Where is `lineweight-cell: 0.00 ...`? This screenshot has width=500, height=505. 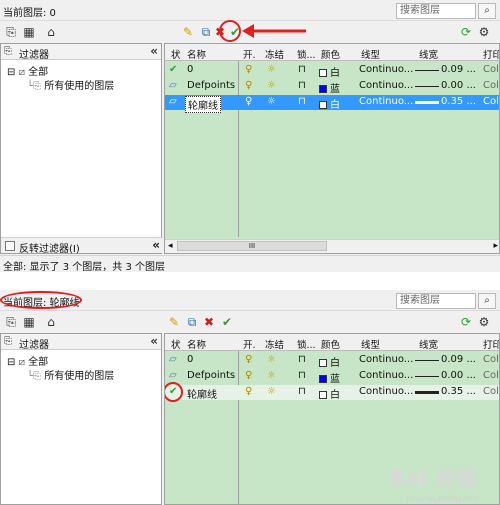
lineweight-cell: 0.00 ... is located at coordinates (458, 85).